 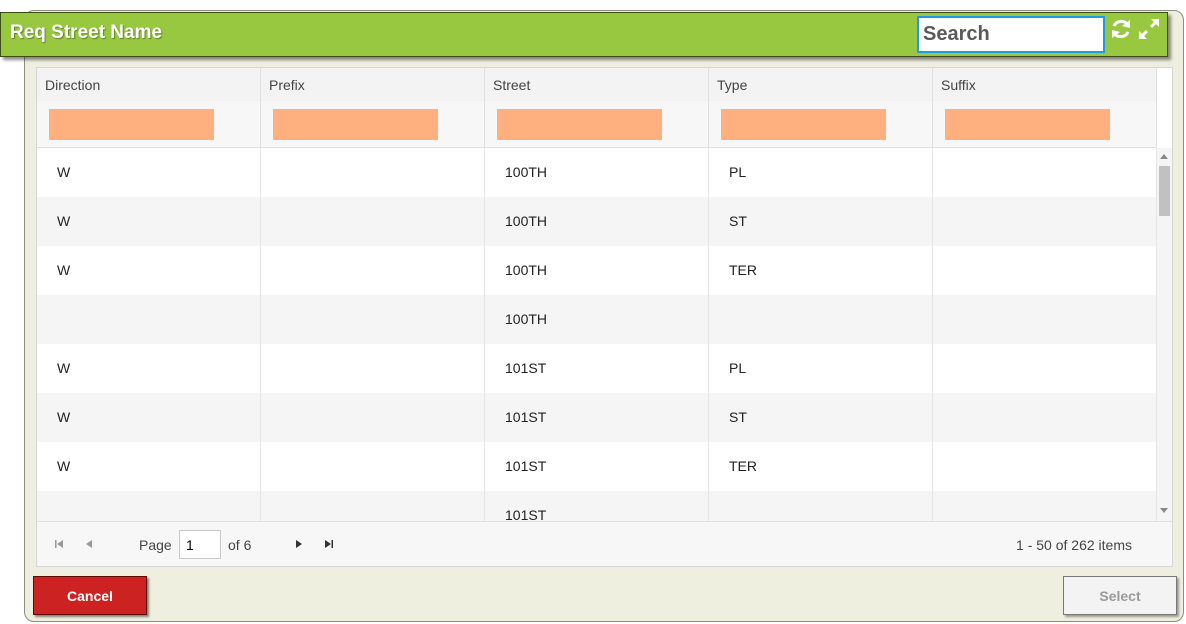 I want to click on dialog-header: Req Street Name, so click(x=584, y=34).